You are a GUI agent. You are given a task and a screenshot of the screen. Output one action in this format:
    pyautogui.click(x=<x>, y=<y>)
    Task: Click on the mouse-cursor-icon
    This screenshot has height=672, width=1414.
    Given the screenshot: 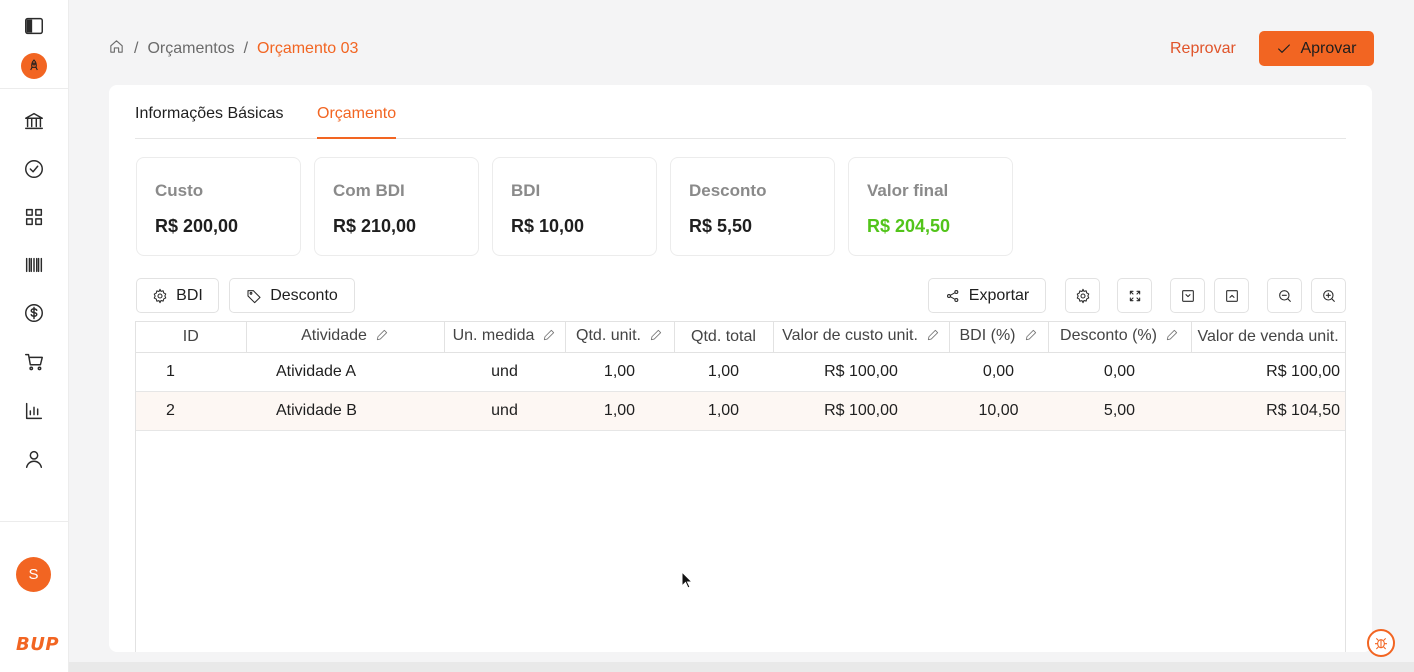 What is the action you would take?
    pyautogui.click(x=687, y=580)
    